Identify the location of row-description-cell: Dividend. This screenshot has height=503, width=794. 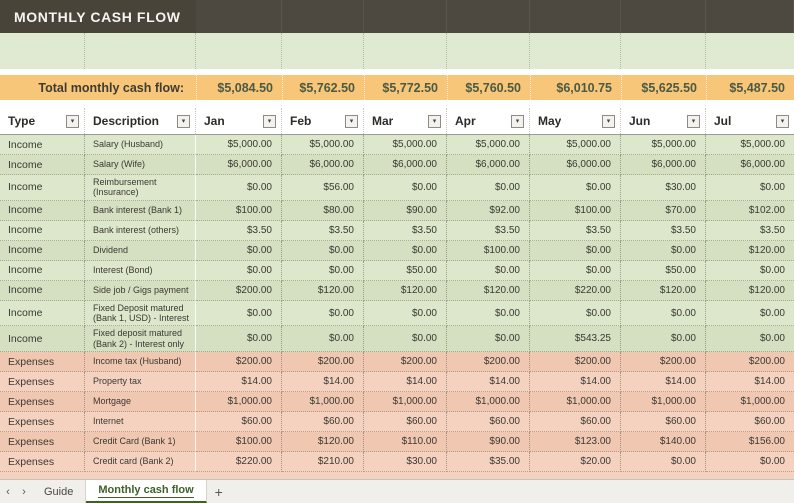
(140, 250).